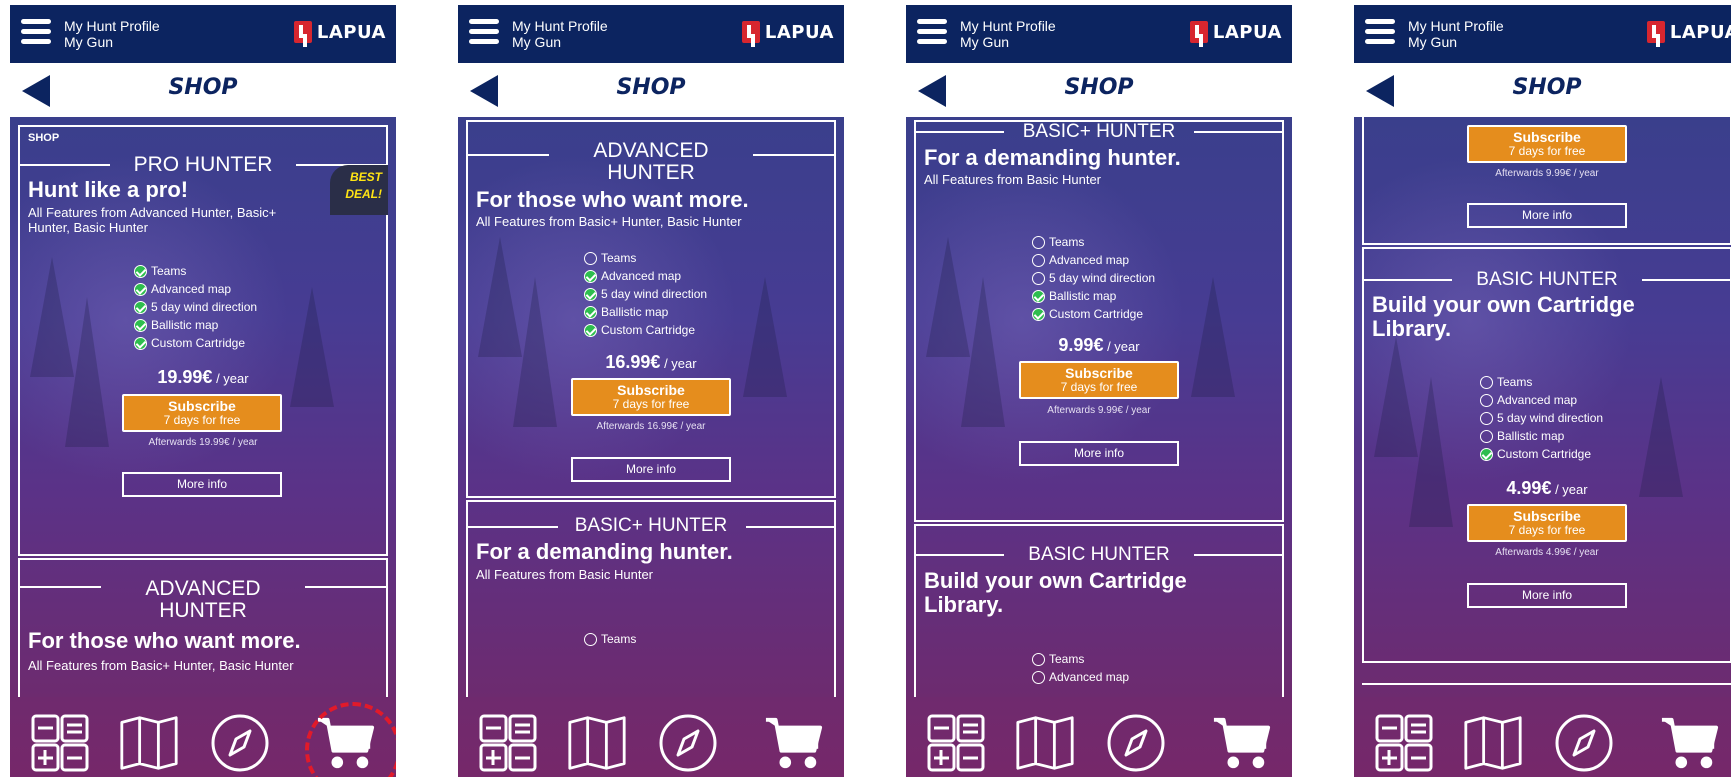 This screenshot has width=1731, height=777. I want to click on afterwards-price: Afterwards 19.99€ / year, so click(203, 442).